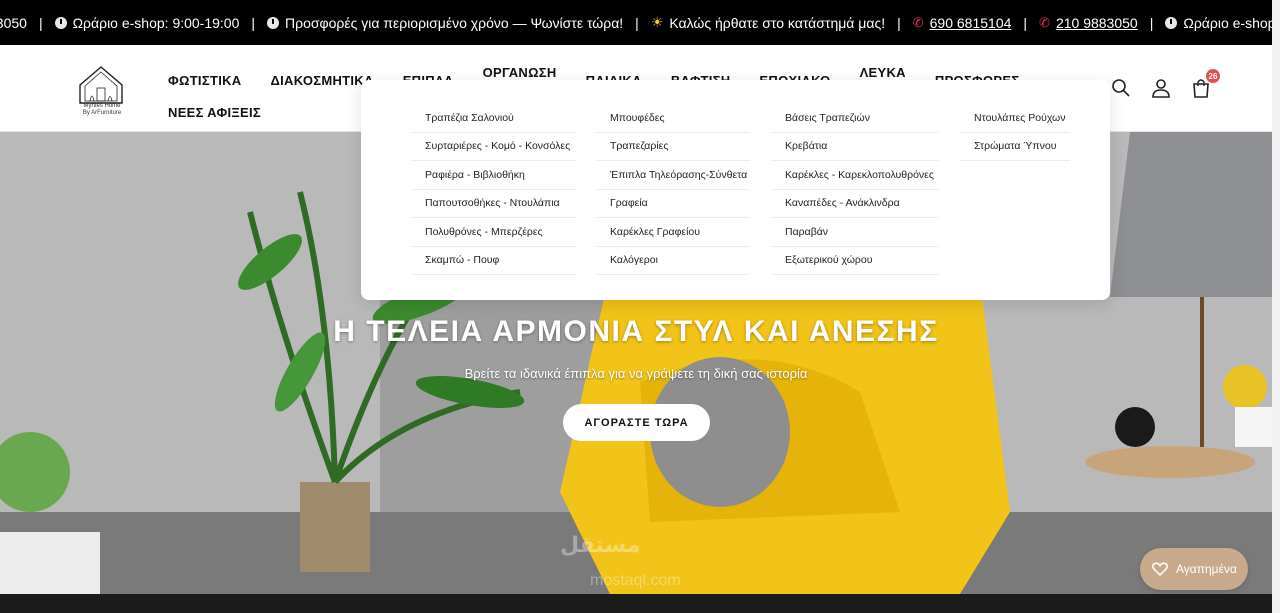 This screenshot has width=1280, height=613. Describe the element at coordinates (493, 261) in the screenshot. I see `mega-menu-item: Σκαμπώ - Πουφ` at that location.